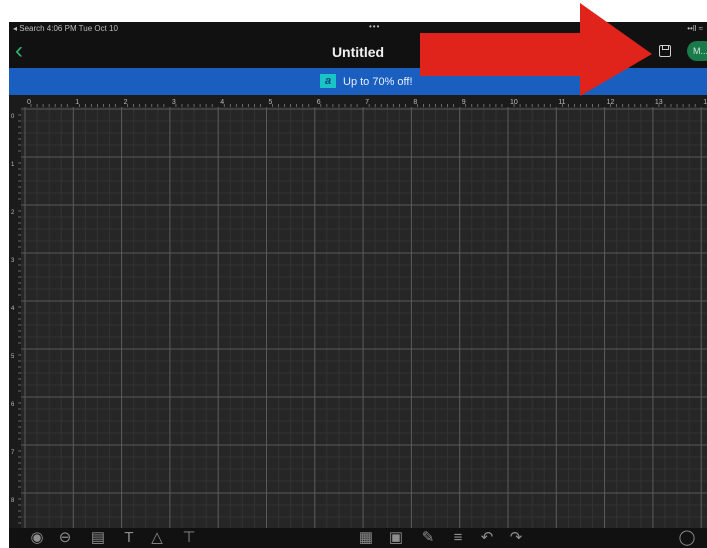 The image size is (707, 548). What do you see at coordinates (367, 102) in the screenshot?
I see `ruler-label-x: 7` at bounding box center [367, 102].